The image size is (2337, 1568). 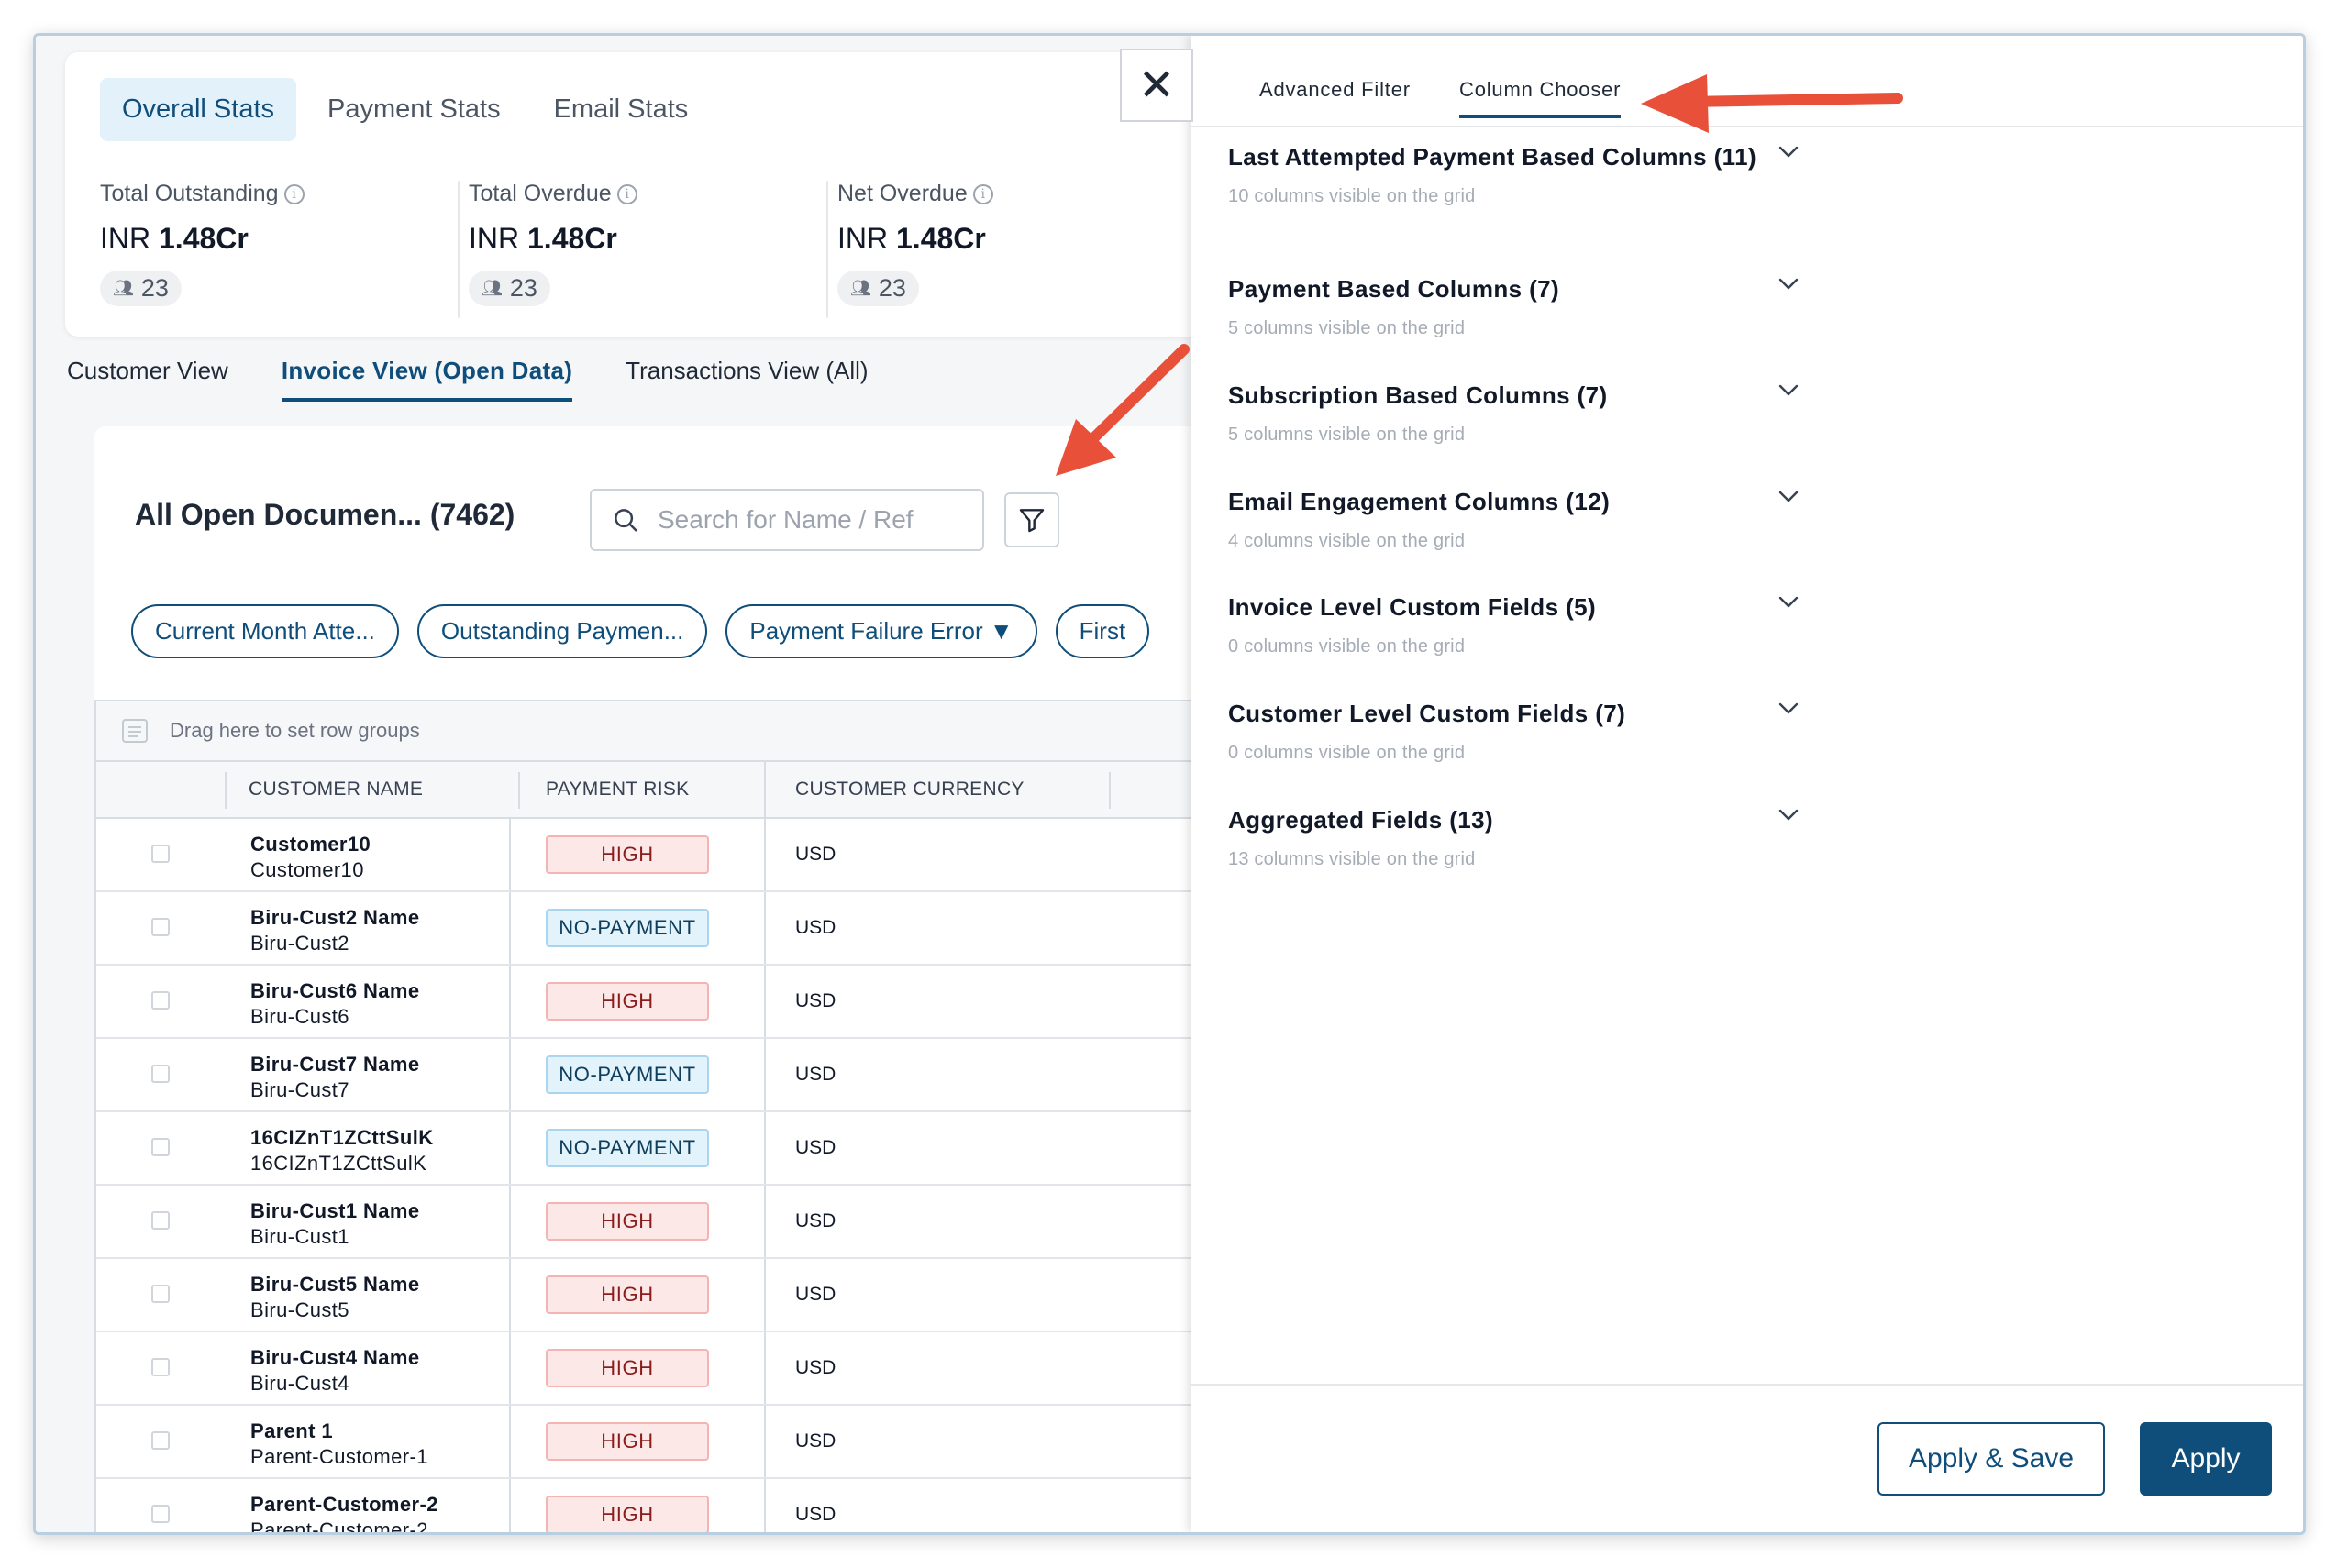 I want to click on tab-transactions-view: Transactions View (All), so click(x=747, y=380).